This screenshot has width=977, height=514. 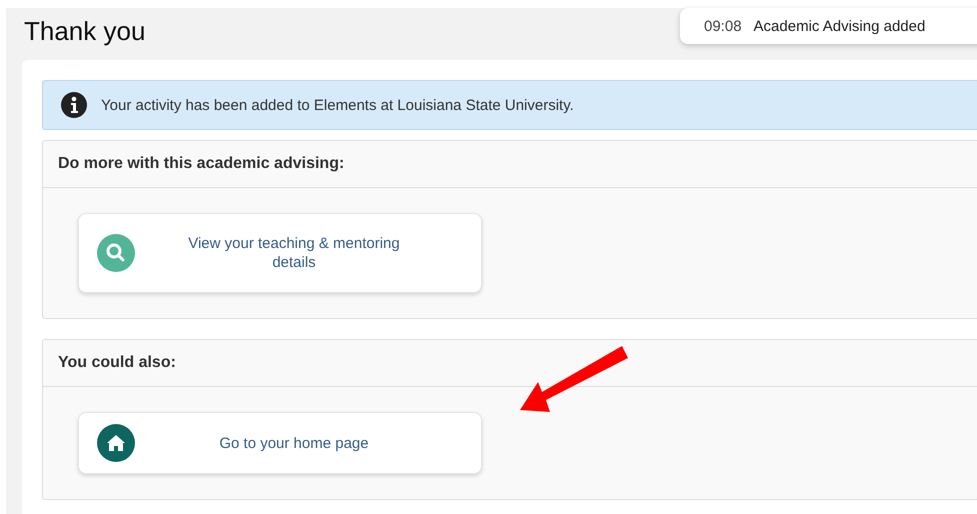 What do you see at coordinates (723, 26) in the screenshot?
I see `toast-time: 09:08` at bounding box center [723, 26].